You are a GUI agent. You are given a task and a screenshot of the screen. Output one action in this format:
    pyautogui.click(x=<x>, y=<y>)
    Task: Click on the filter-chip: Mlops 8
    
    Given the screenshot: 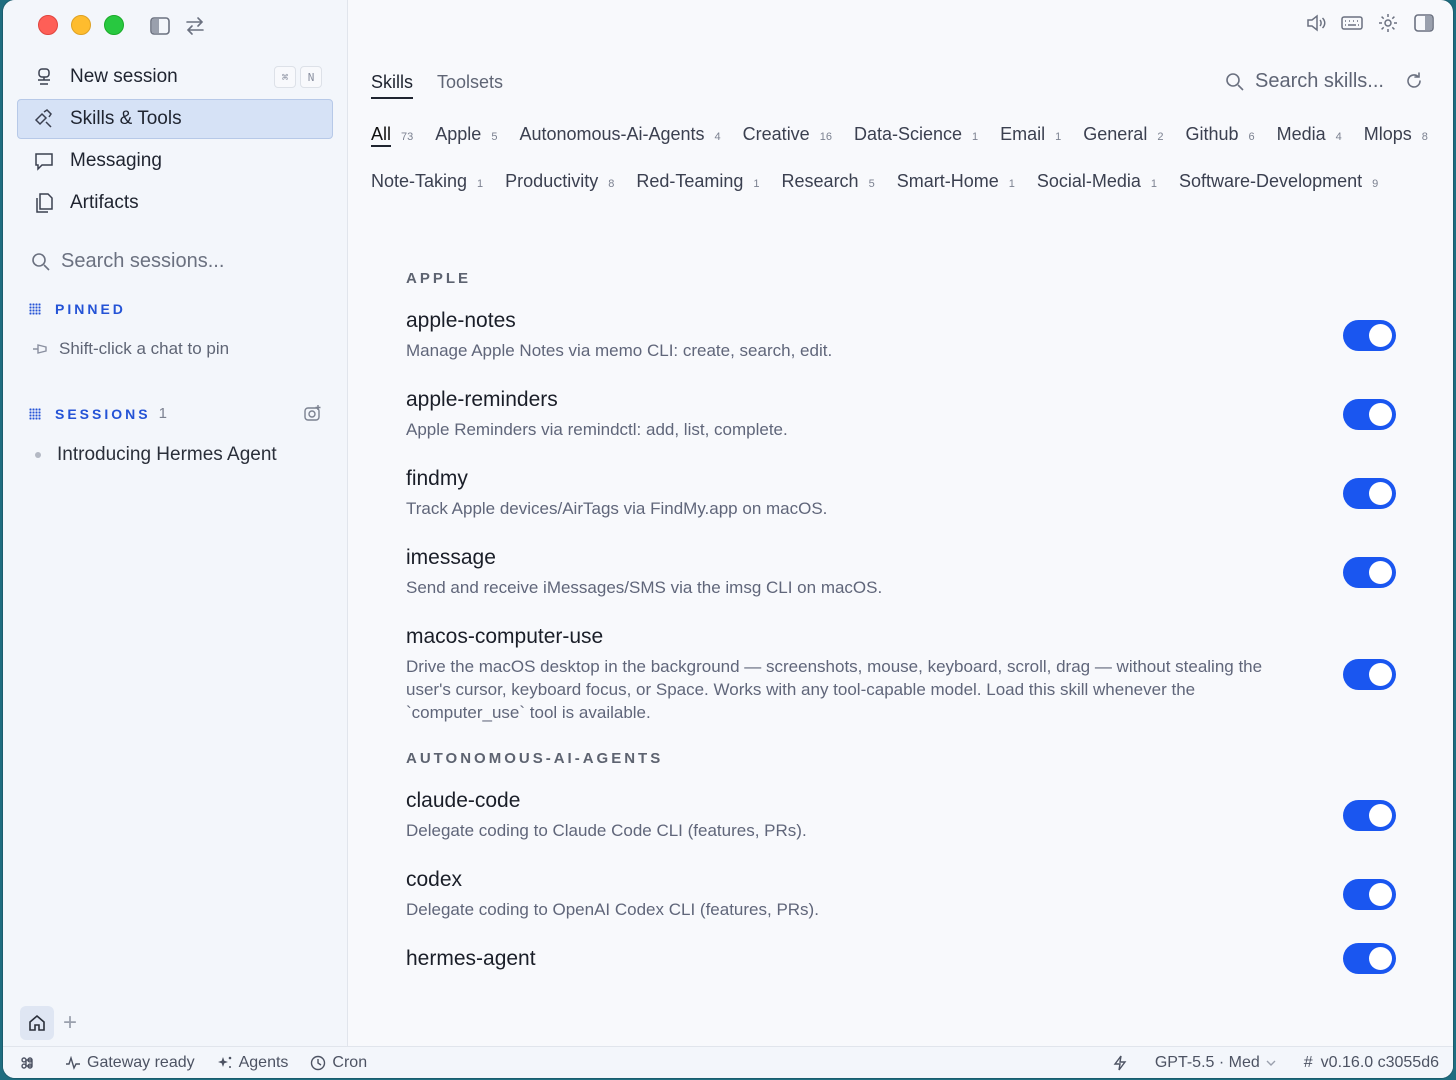 What is the action you would take?
    pyautogui.click(x=1396, y=136)
    